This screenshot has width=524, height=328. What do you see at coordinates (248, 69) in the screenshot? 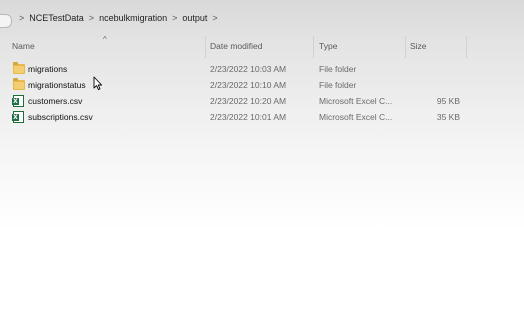
I see `file-date-modified: 2/23/2022 10:03 AM` at bounding box center [248, 69].